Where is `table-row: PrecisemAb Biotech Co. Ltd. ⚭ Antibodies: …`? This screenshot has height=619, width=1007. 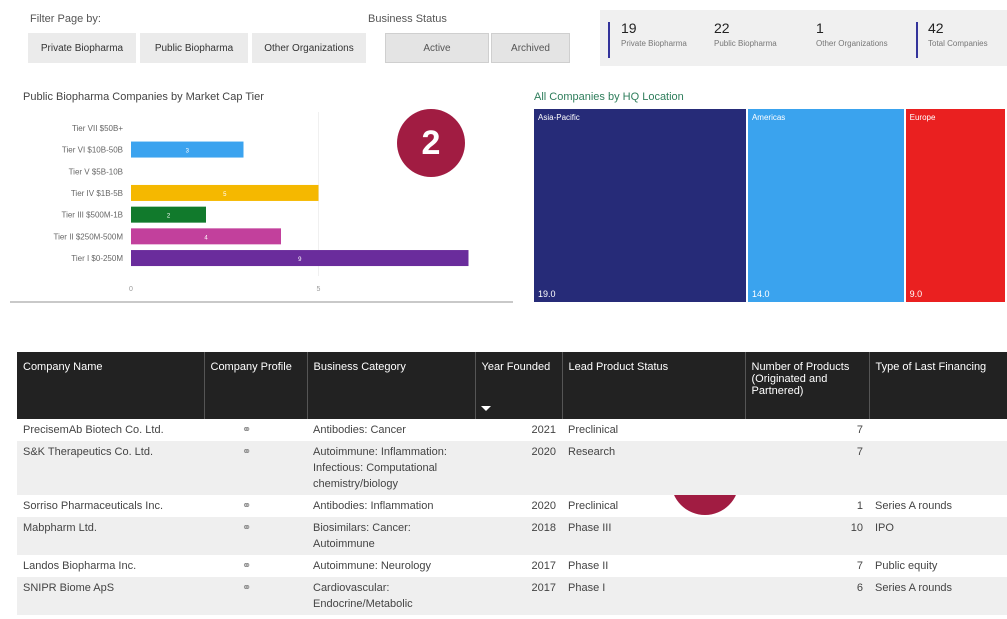 table-row: PrecisemAb Biotech Co. Ltd. ⚭ Antibodies: … is located at coordinates (512, 430).